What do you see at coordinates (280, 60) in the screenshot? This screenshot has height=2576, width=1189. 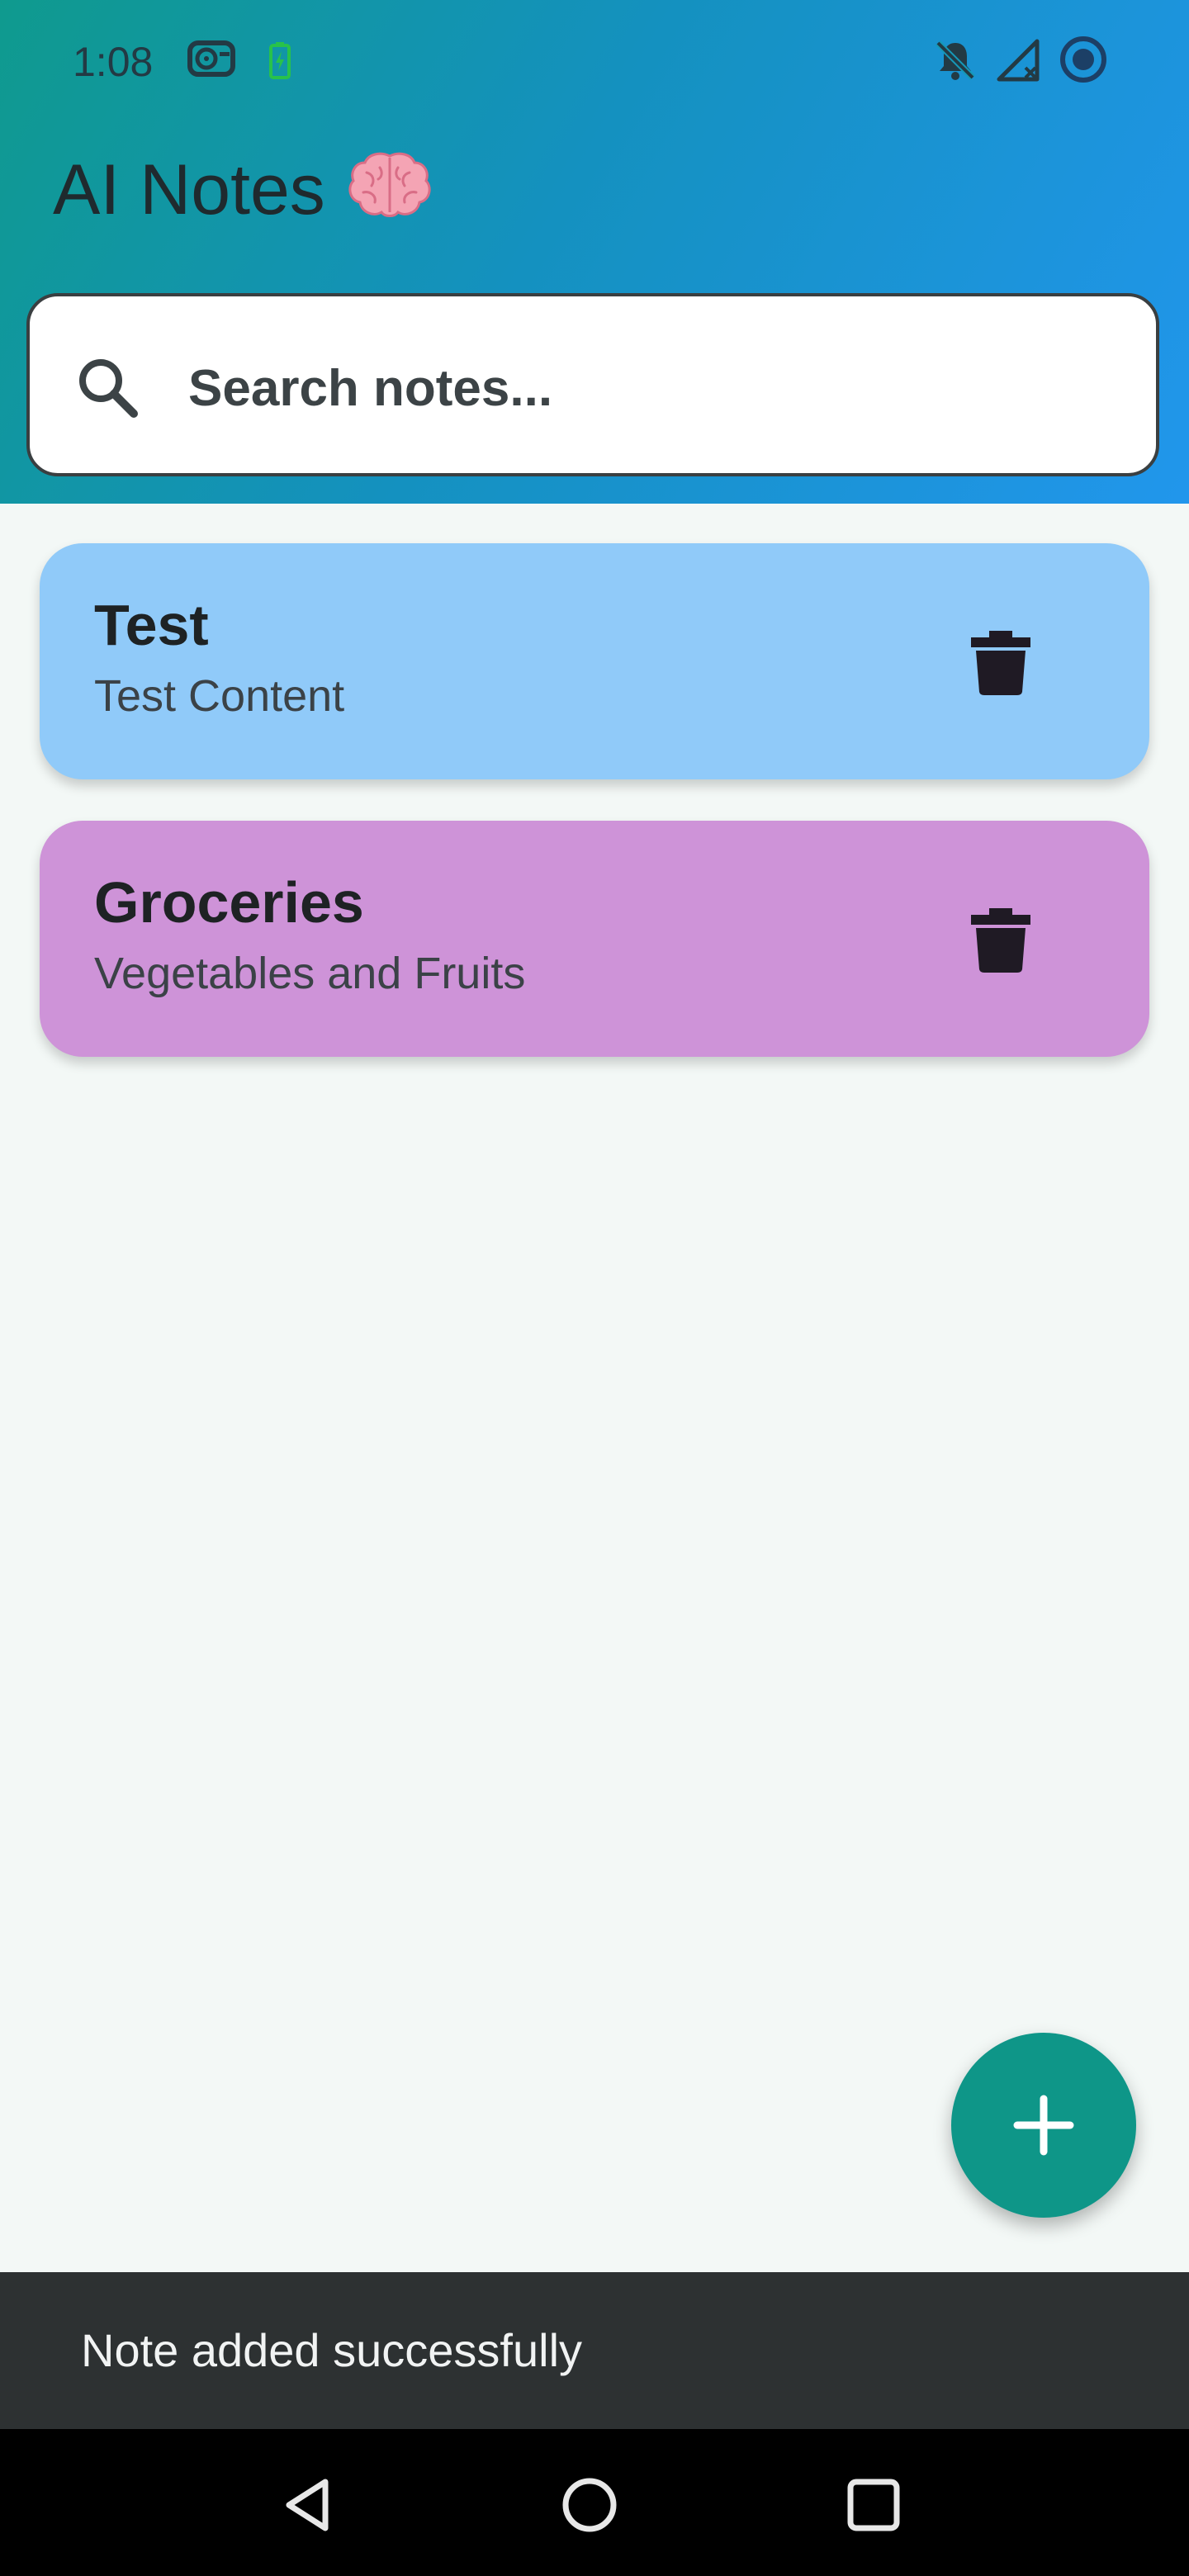 I see `battery-charging-icon` at bounding box center [280, 60].